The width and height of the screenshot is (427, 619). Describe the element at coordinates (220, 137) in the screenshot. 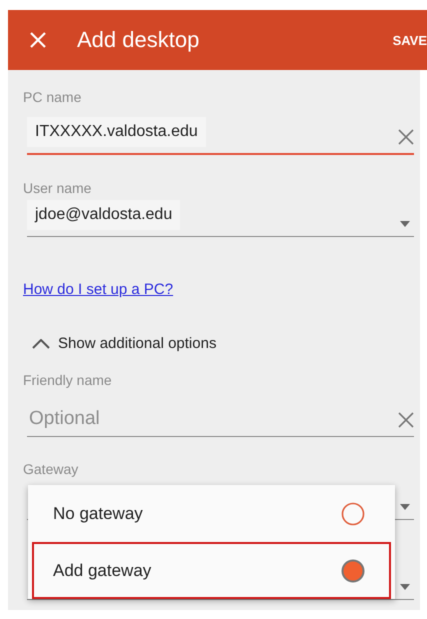

I see `input-field: ITXXXXX.valdosta.edu` at that location.